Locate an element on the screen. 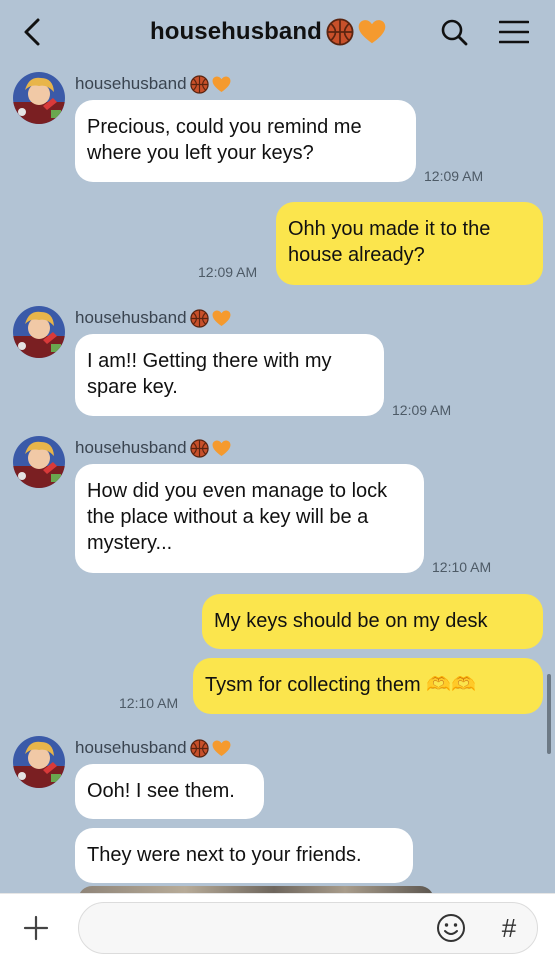  message-bubble-outgoing: My keys should be on my desk is located at coordinates (372, 621).